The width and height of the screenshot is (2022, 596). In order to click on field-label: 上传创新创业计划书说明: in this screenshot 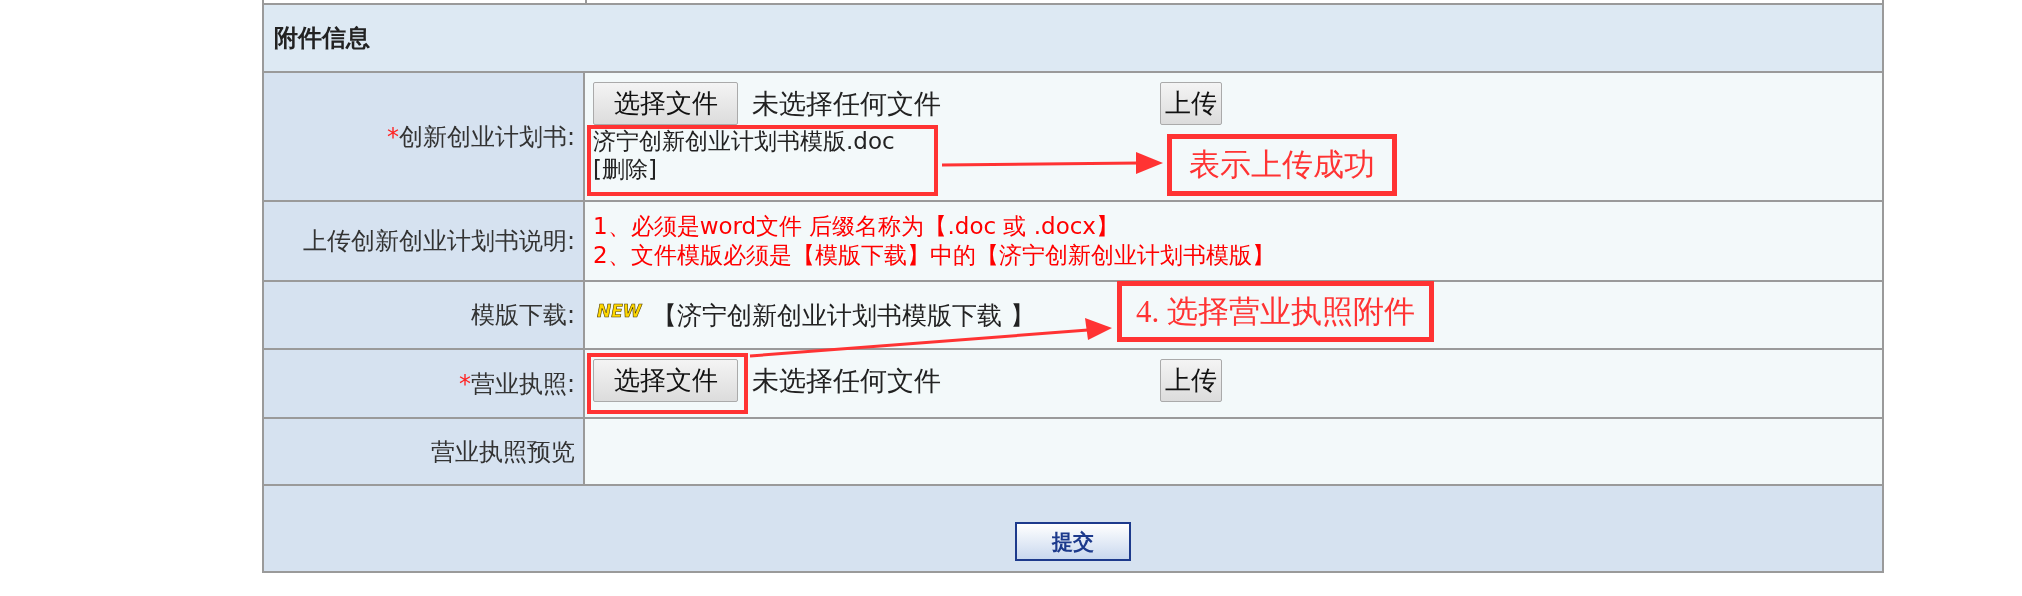, I will do `click(438, 241)`.